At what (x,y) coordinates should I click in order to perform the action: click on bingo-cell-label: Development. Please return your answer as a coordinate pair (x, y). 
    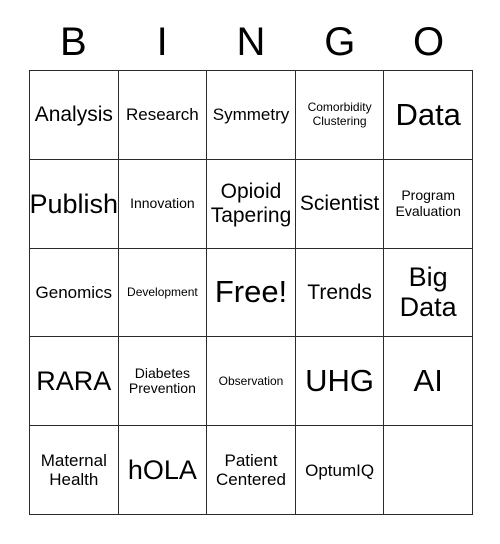
    Looking at the image, I should click on (162, 291).